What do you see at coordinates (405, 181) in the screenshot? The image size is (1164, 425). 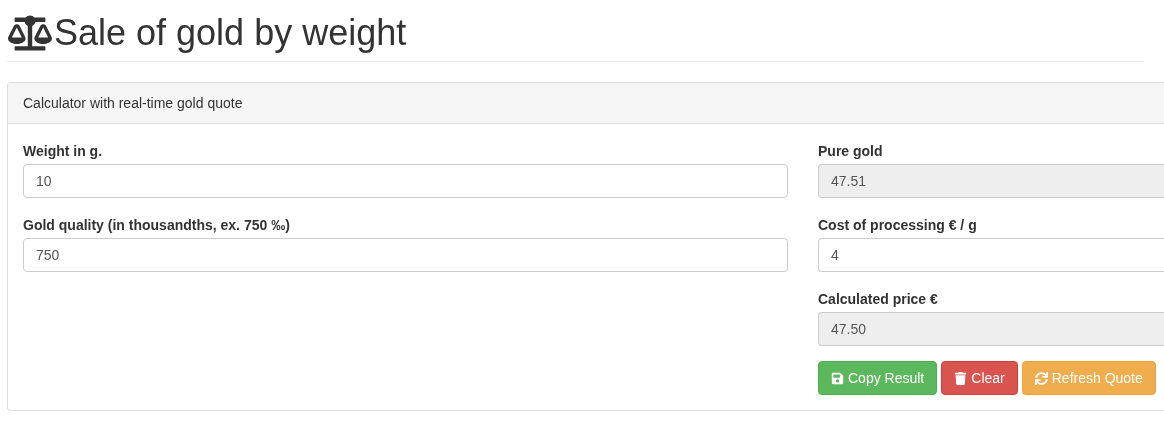 I see `input-field: 10` at bounding box center [405, 181].